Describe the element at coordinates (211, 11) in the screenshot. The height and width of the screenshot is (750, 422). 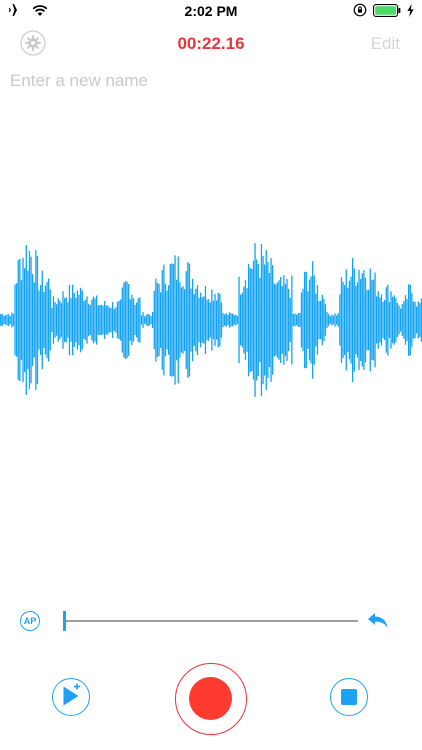
I see `status-bar: 2:02 PM` at that location.